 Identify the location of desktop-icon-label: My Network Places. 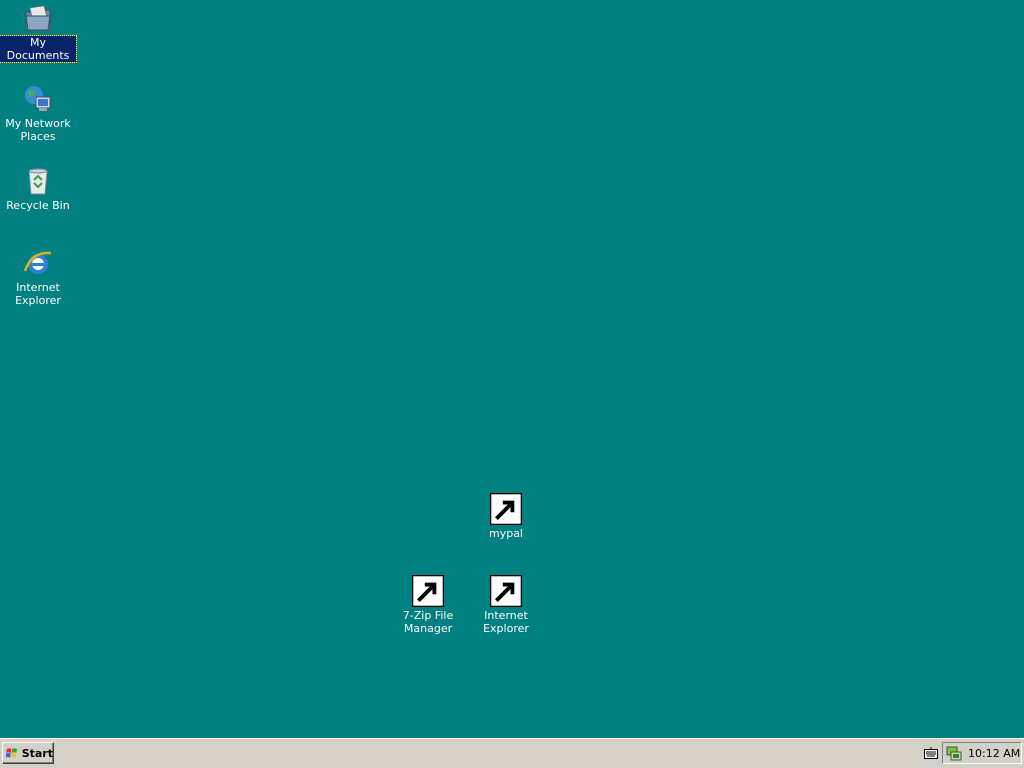
(38, 130).